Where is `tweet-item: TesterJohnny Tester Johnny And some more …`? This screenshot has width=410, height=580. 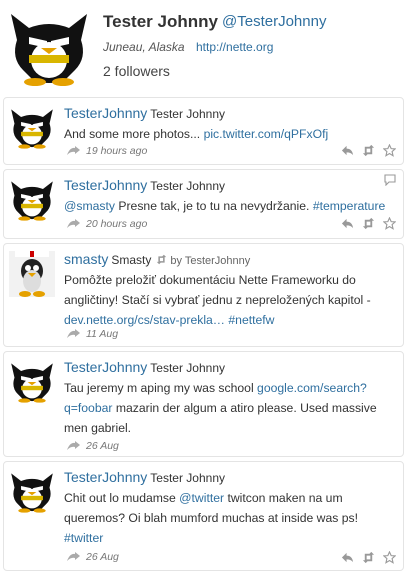 tweet-item: TesterJohnny Tester Johnny And some more … is located at coordinates (203, 131).